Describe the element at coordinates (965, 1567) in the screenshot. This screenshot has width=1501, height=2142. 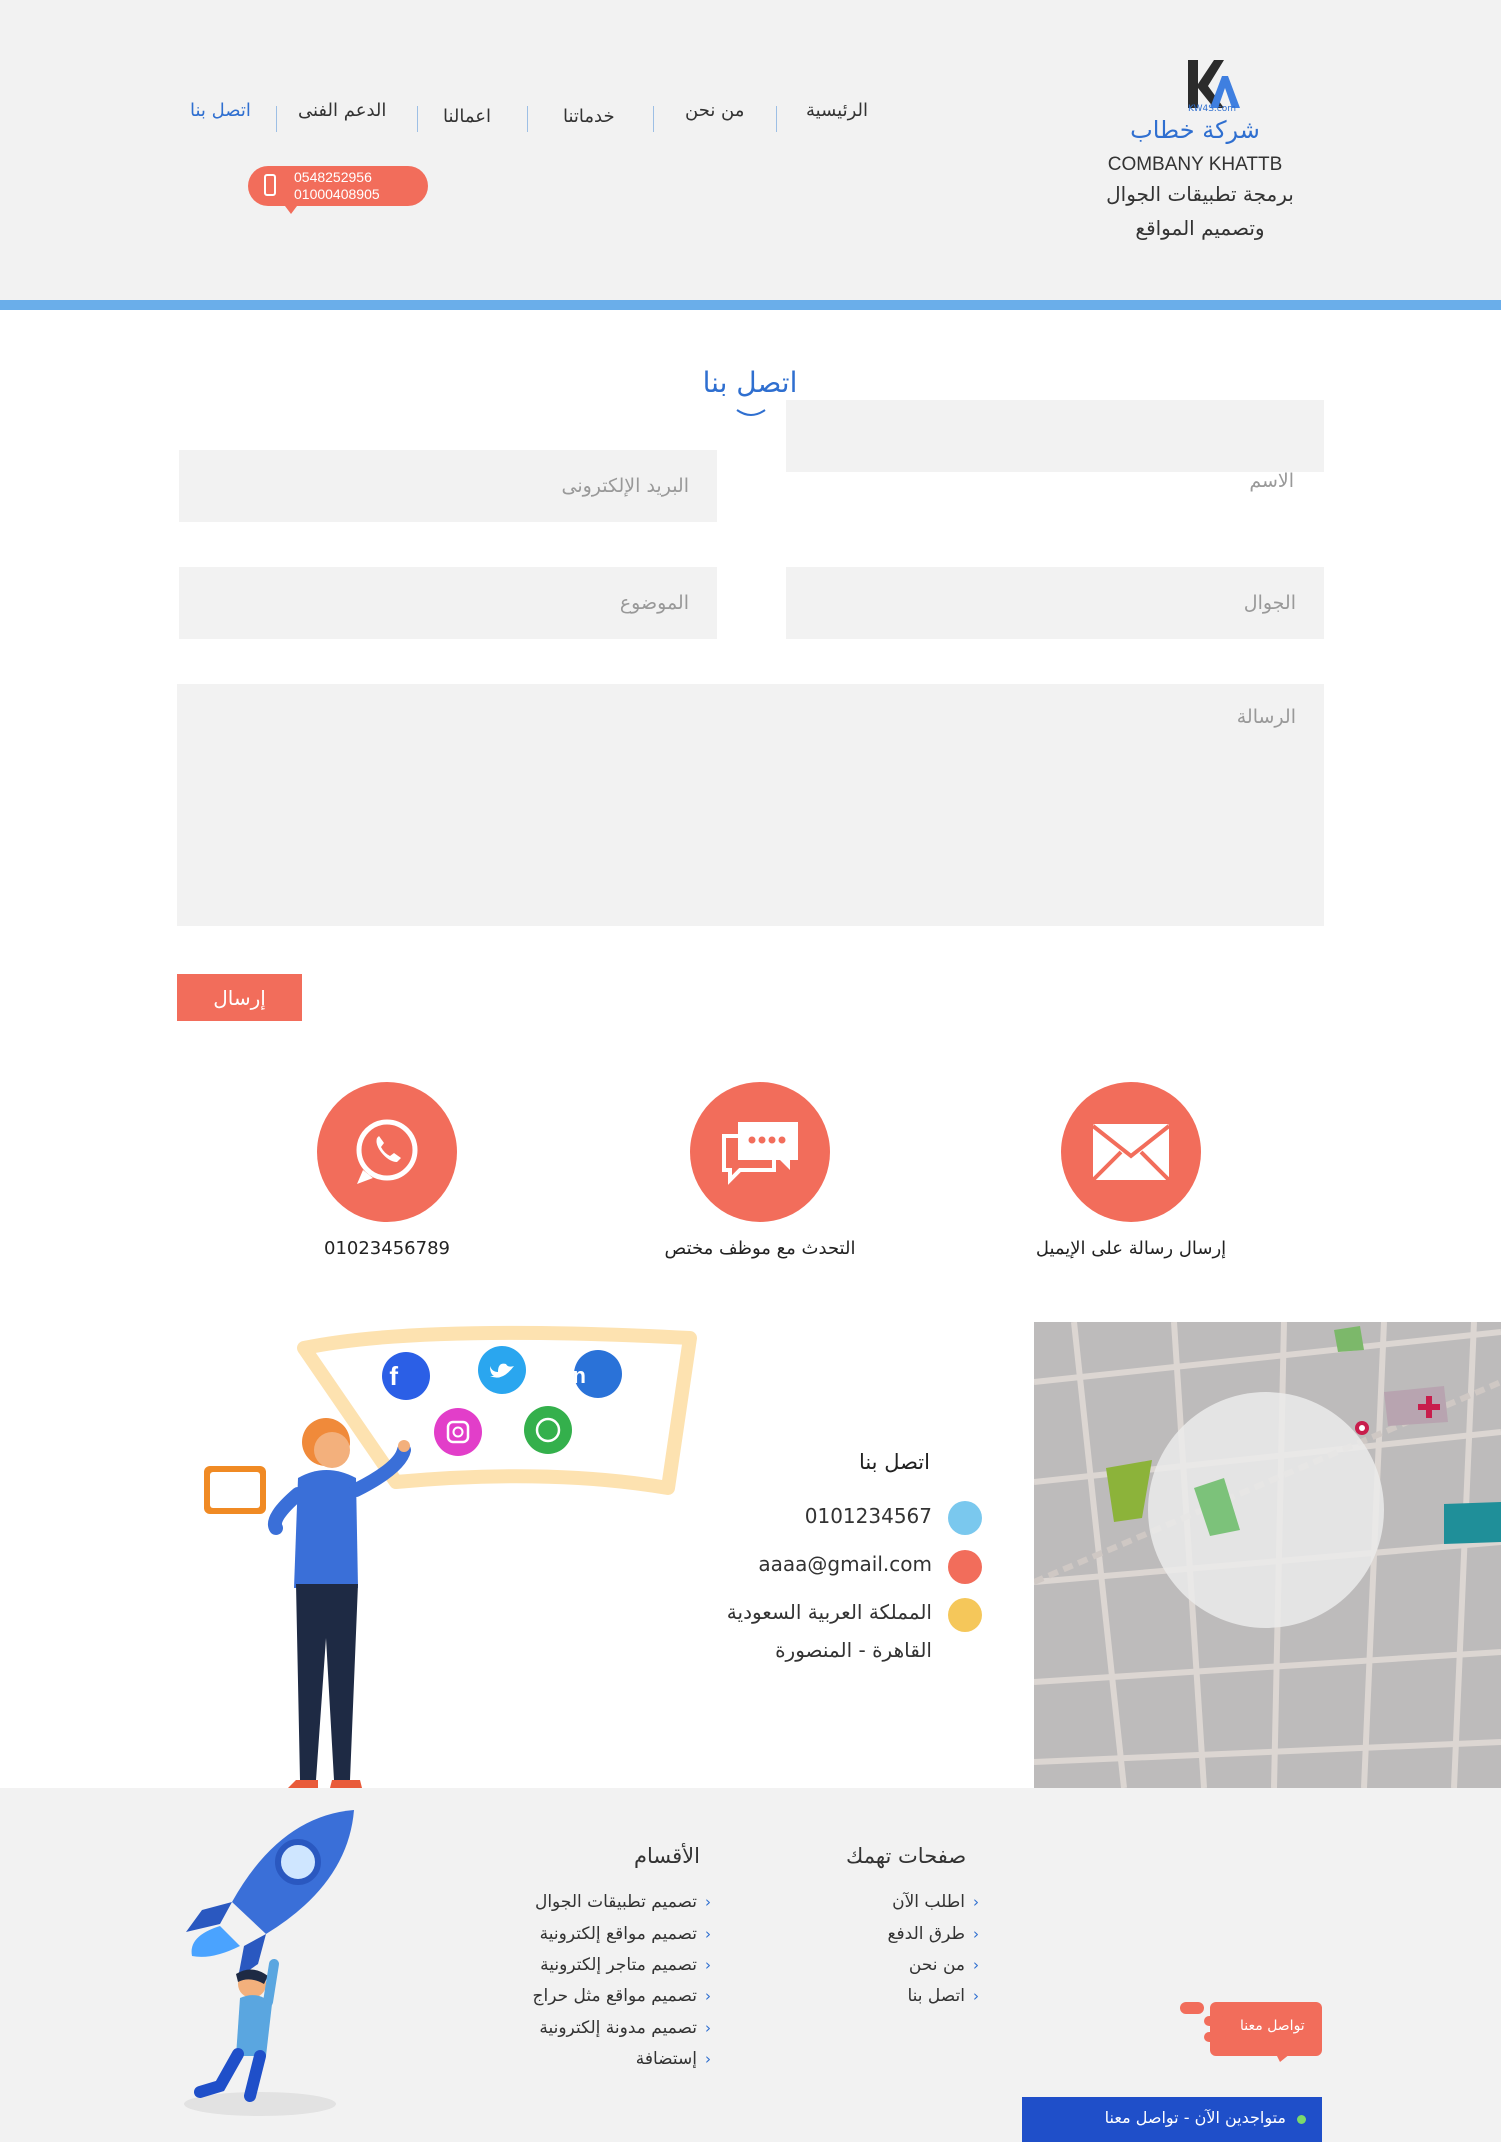
I see `email-icon` at that location.